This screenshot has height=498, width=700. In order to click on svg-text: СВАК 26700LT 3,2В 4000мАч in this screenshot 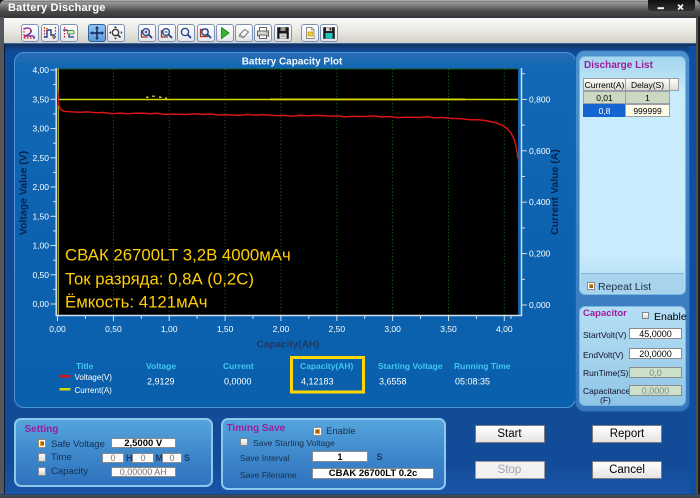, I will do `click(178, 255)`.